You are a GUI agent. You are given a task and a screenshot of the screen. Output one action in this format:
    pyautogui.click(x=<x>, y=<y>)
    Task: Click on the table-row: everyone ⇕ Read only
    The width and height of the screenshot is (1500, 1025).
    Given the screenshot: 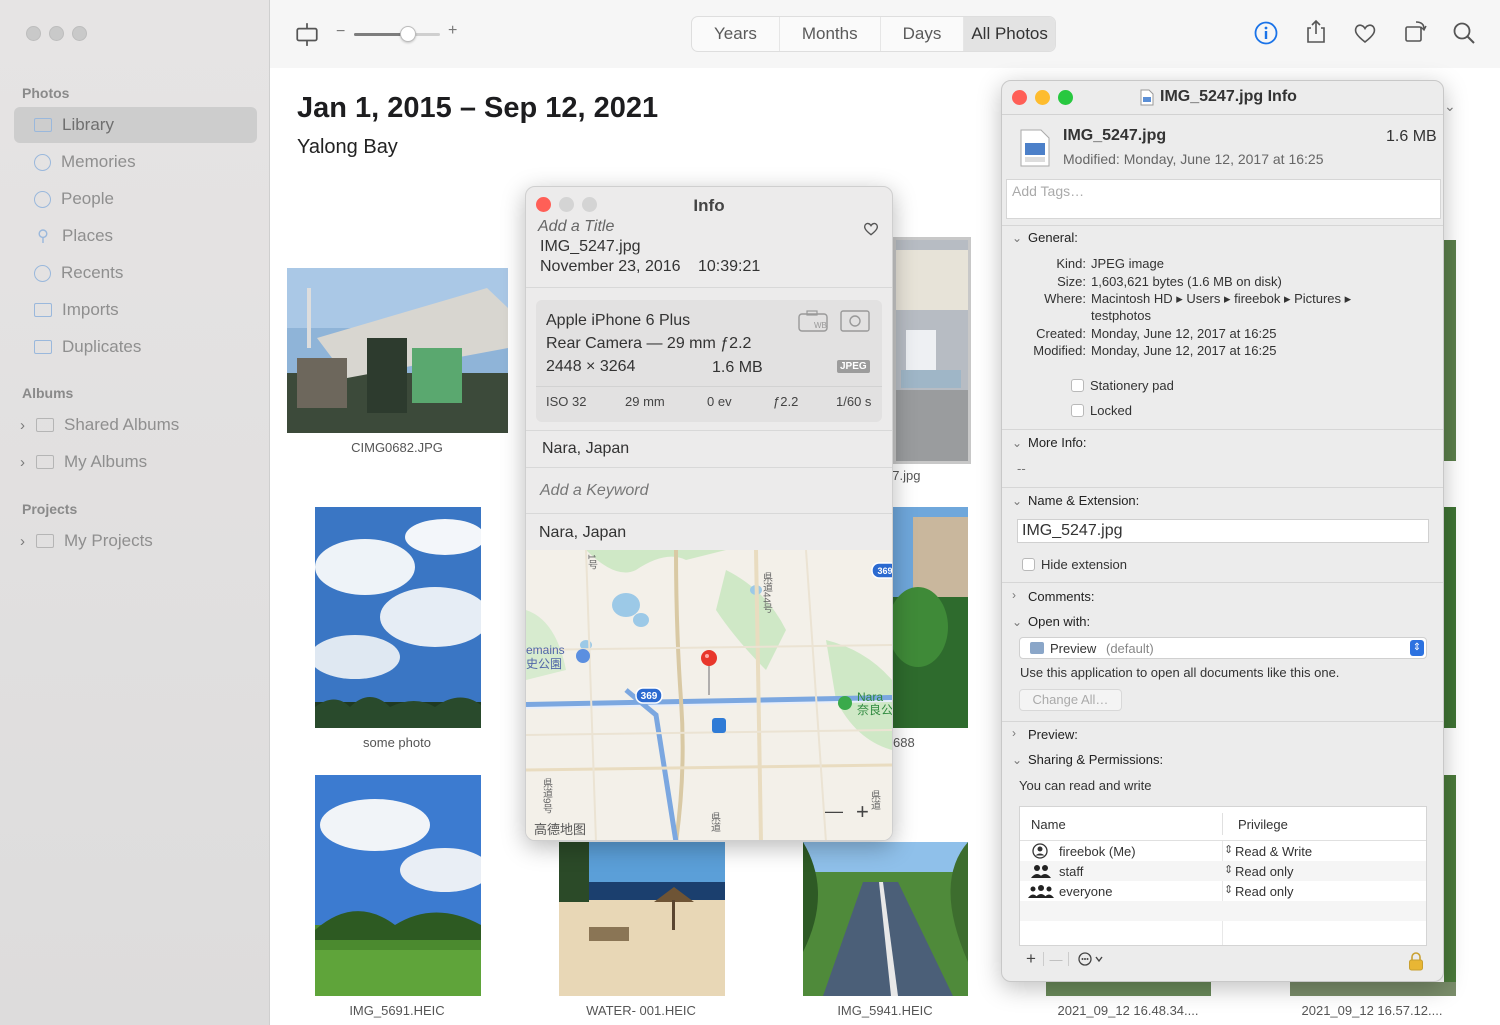 What is the action you would take?
    pyautogui.click(x=1223, y=891)
    